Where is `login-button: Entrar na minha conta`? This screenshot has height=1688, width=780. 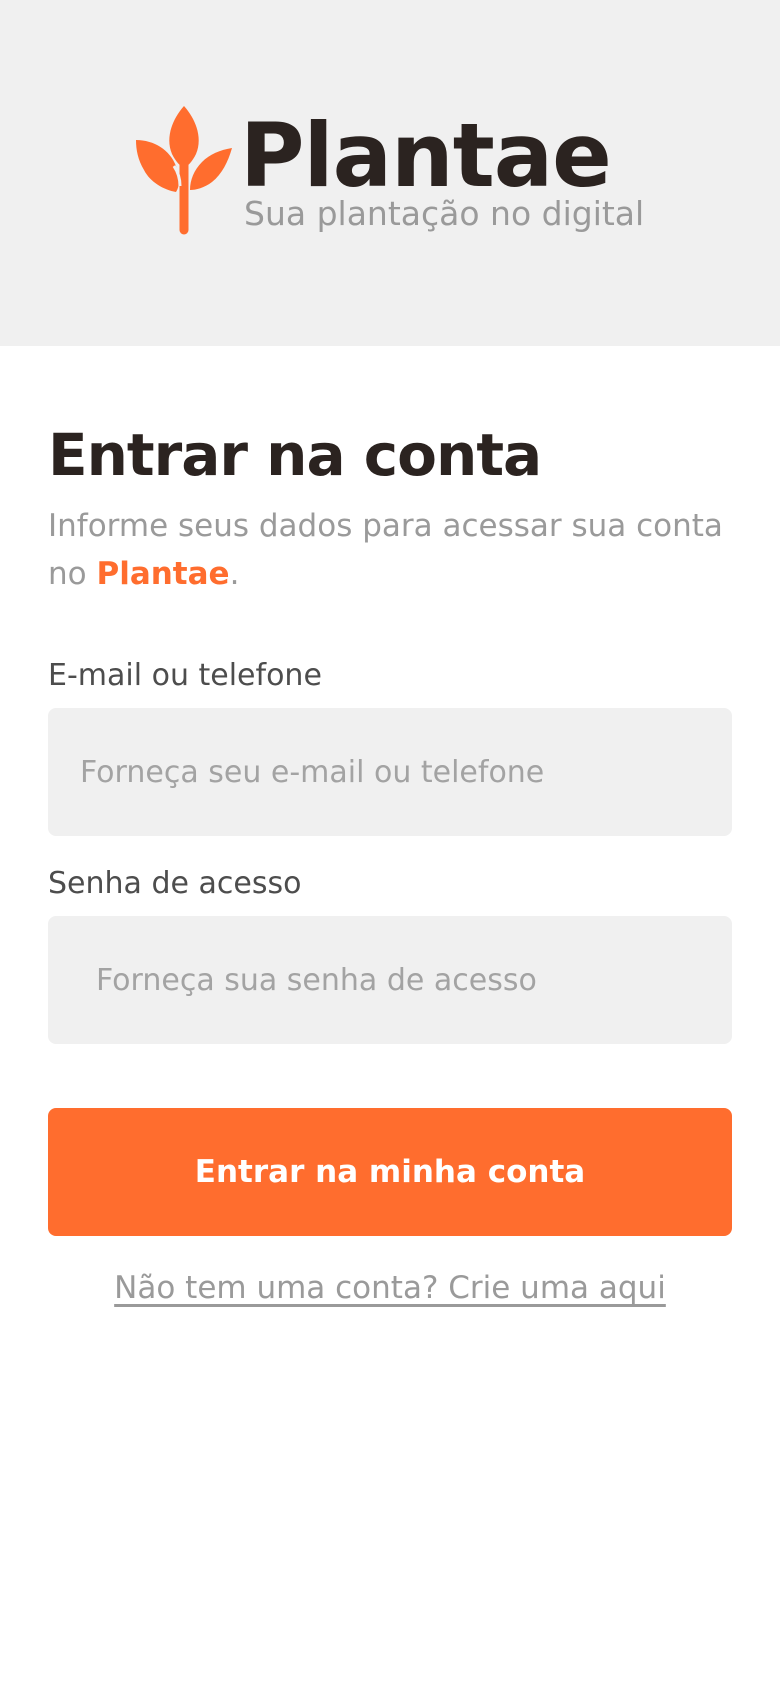 login-button: Entrar na minha conta is located at coordinates (390, 1172).